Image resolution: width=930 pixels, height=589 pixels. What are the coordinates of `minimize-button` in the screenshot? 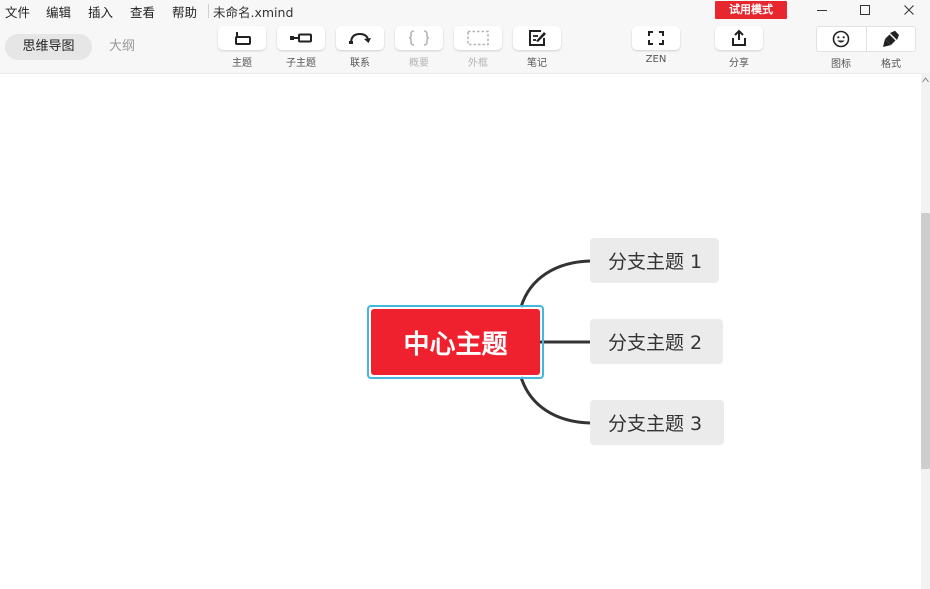 It's located at (822, 10).